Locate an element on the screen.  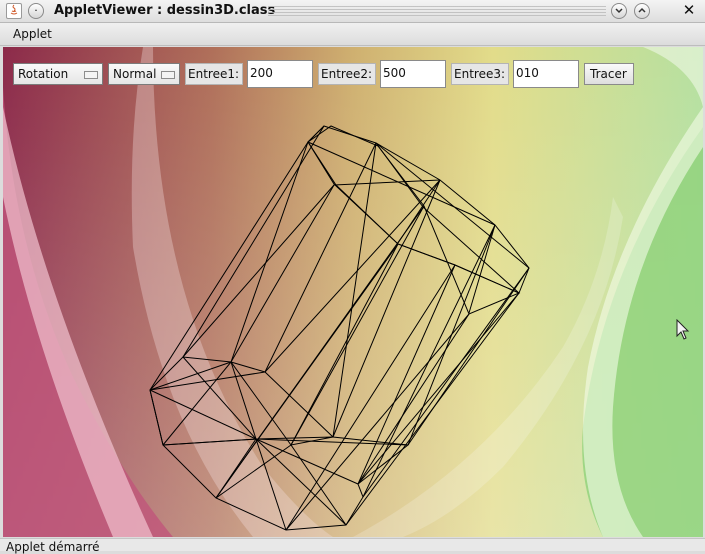
menu-item-applet: Applet is located at coordinates (32, 34).